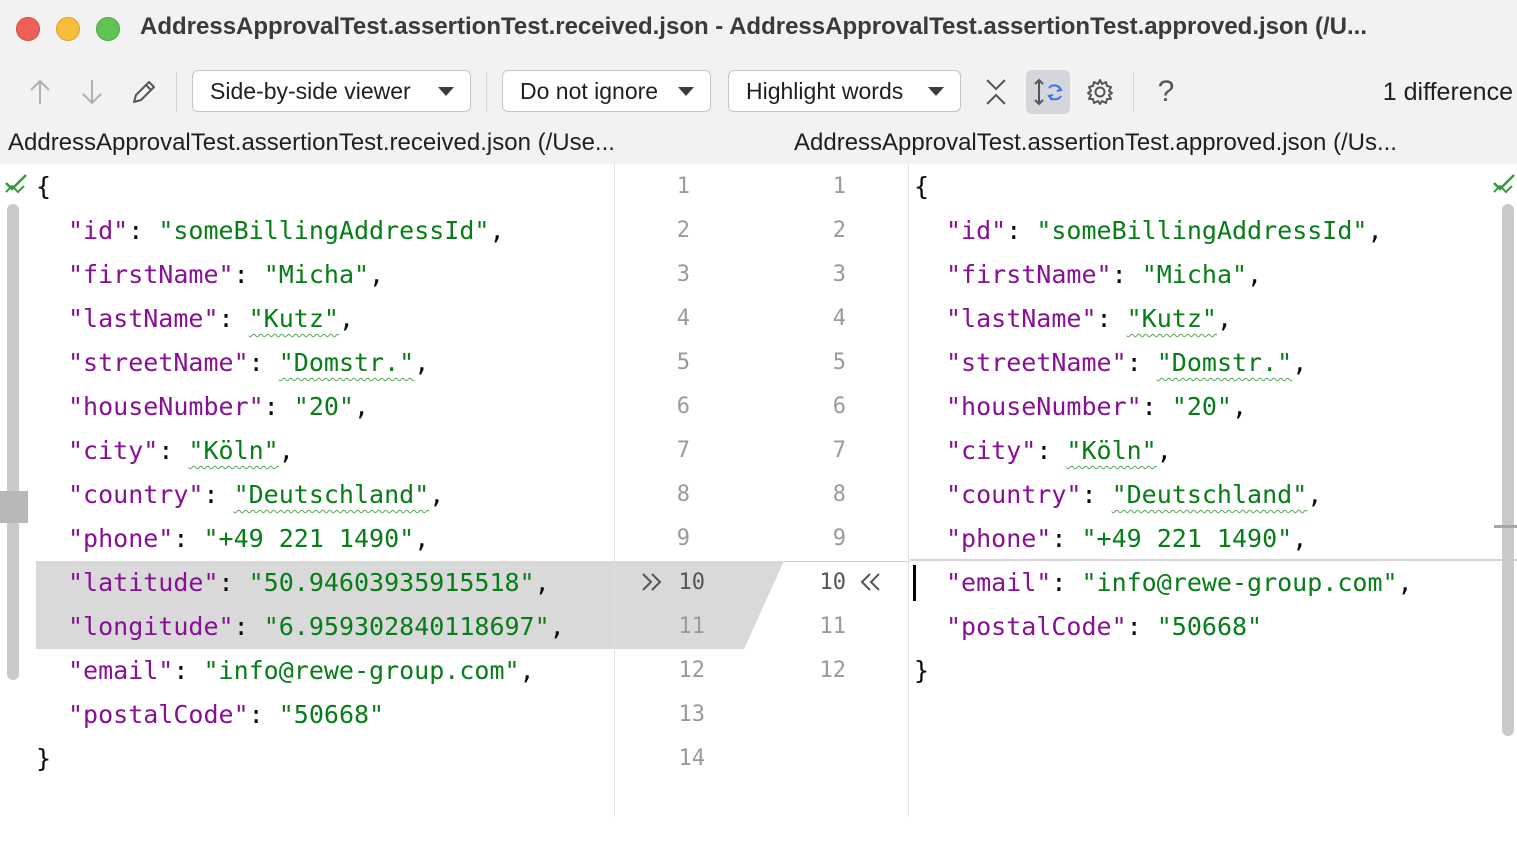 Image resolution: width=1517 pixels, height=841 pixels. Describe the element at coordinates (310, 90) in the screenshot. I see `viewer-mode-label: Side-by-side viewer` at that location.